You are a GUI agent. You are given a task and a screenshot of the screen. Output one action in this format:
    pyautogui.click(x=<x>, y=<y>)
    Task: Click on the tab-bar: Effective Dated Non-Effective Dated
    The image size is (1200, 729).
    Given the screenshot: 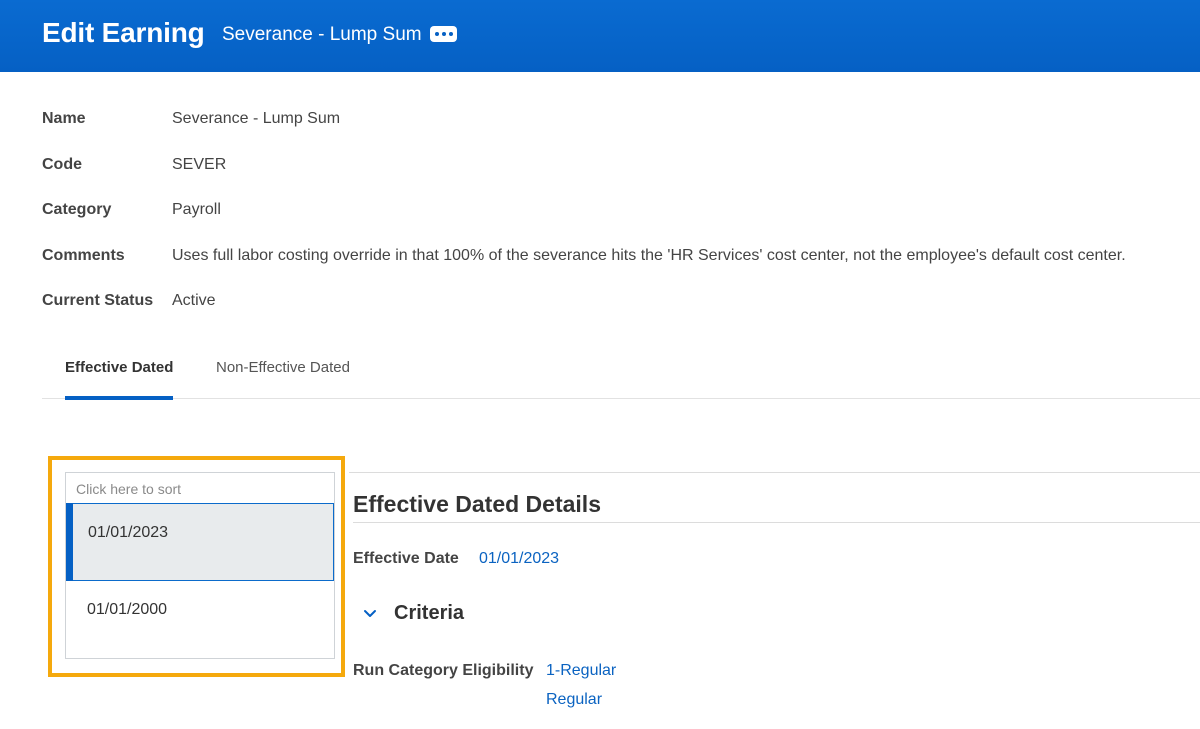 What is the action you would take?
    pyautogui.click(x=621, y=376)
    